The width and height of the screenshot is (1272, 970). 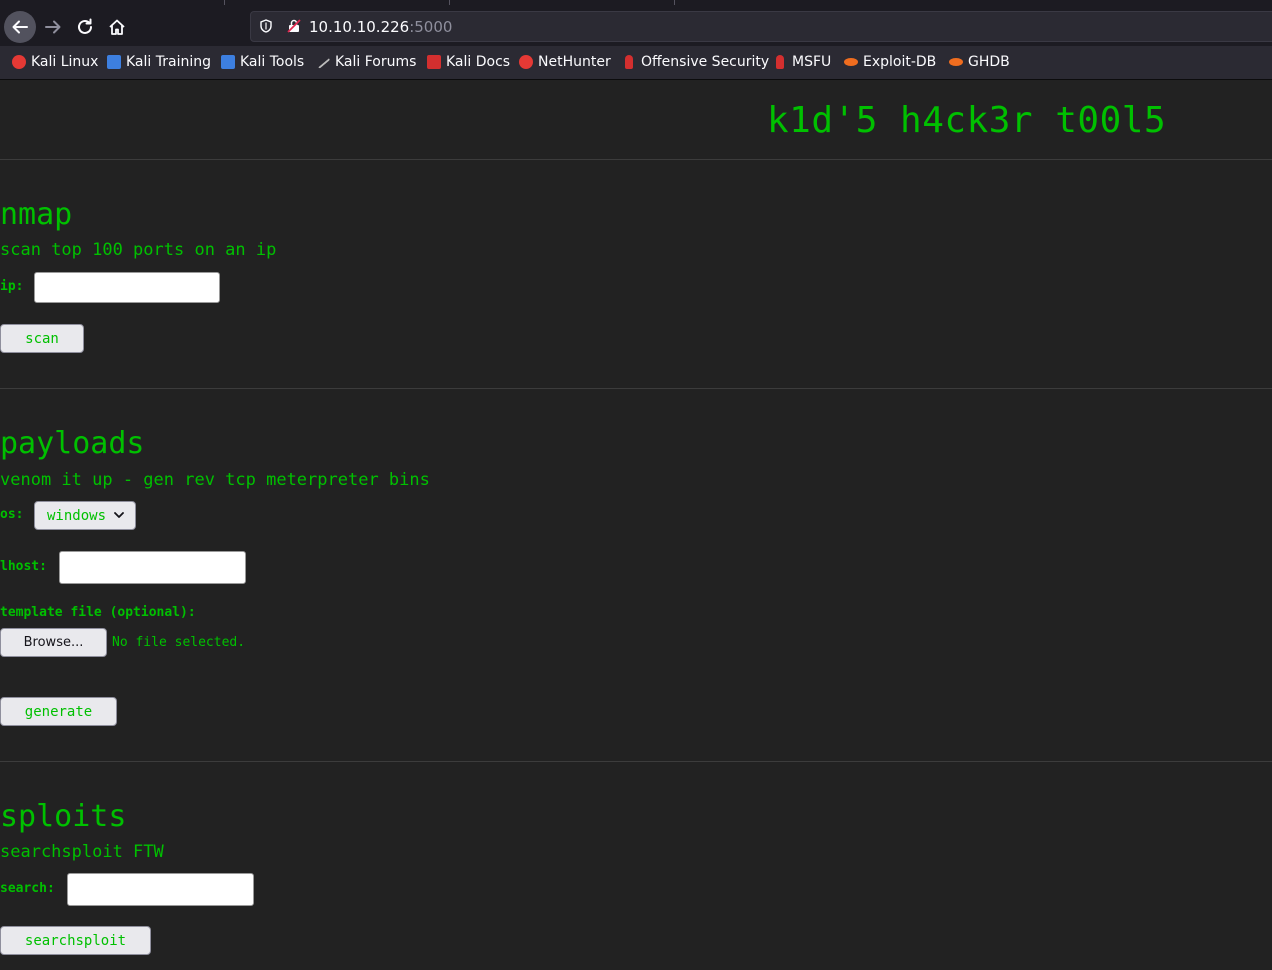 What do you see at coordinates (82, 852) in the screenshot?
I see `sploits-description: searchsploit FTW` at bounding box center [82, 852].